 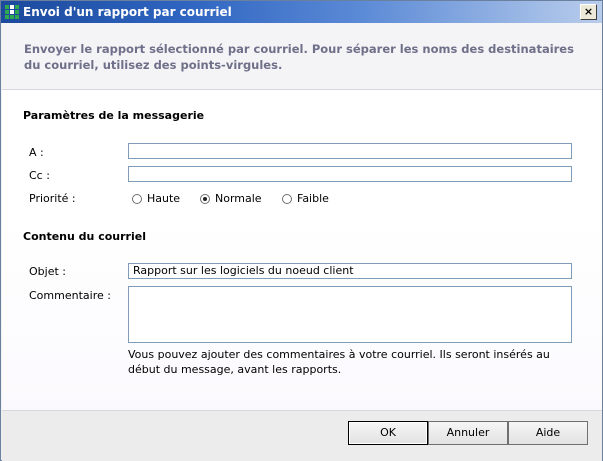 I want to click on window-title: Envoi d'un rapport par courriel, so click(x=127, y=12).